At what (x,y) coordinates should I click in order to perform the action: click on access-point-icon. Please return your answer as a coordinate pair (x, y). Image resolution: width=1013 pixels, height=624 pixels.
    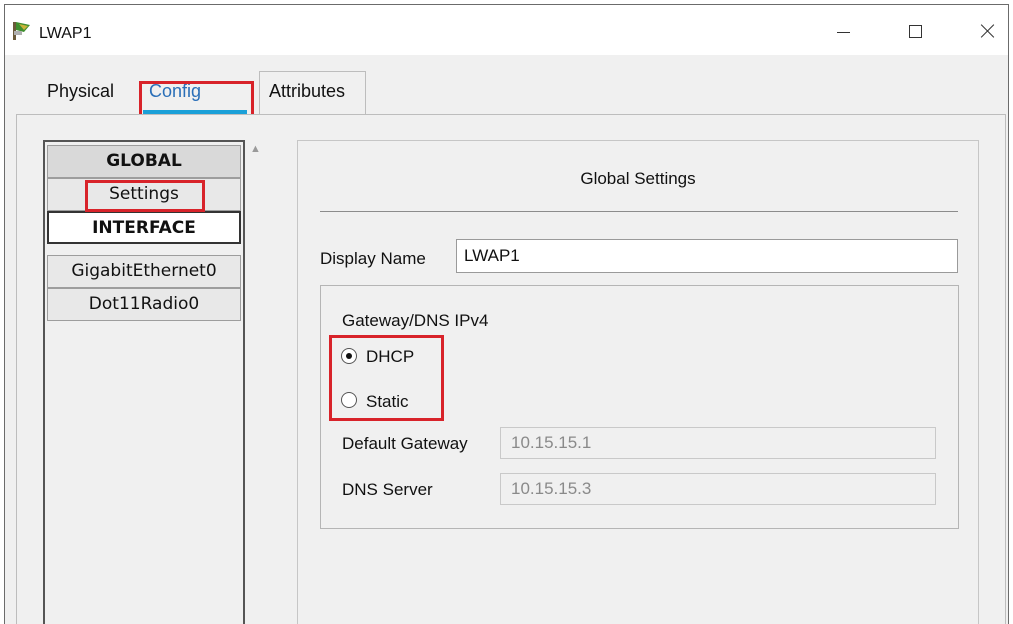
    Looking at the image, I should click on (21, 31).